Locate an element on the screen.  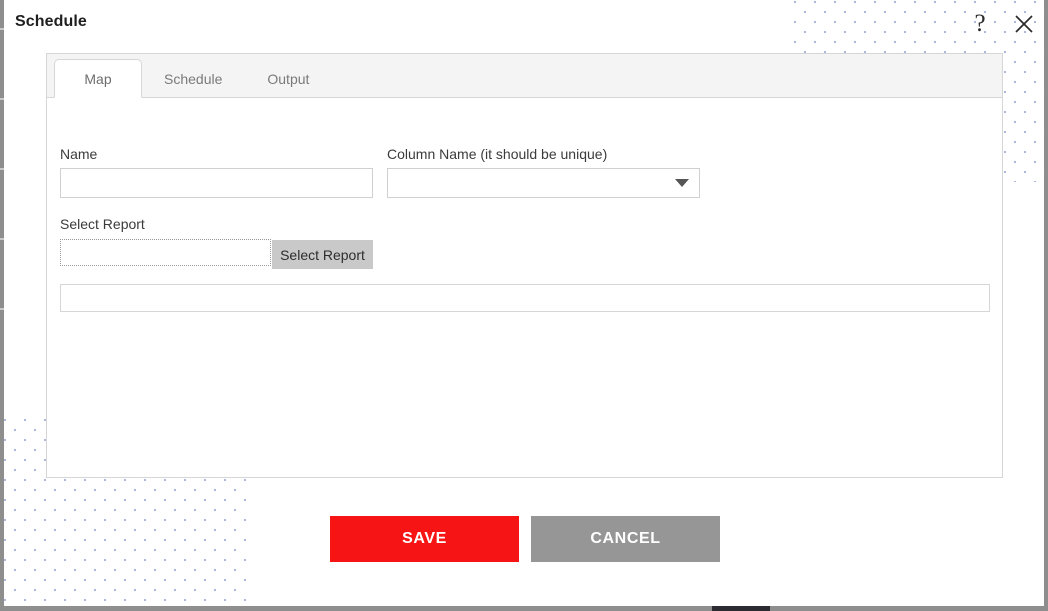
name-input is located at coordinates (216, 183).